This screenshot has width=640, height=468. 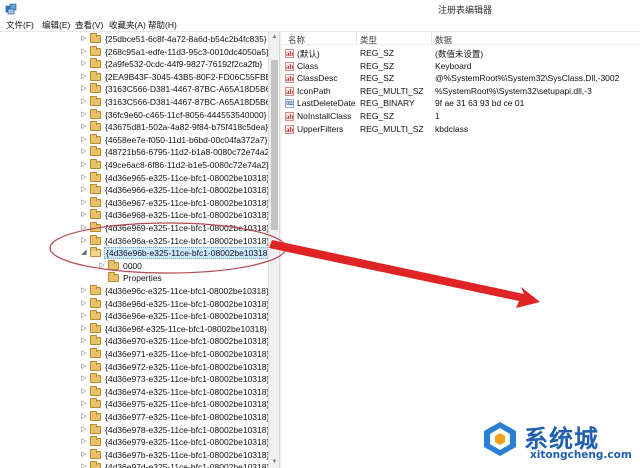 What do you see at coordinates (192, 76) in the screenshot?
I see `tree-item-label: {2EA9B43F-3045-43B5-80F2-FD06C55FBB90}` at bounding box center [192, 76].